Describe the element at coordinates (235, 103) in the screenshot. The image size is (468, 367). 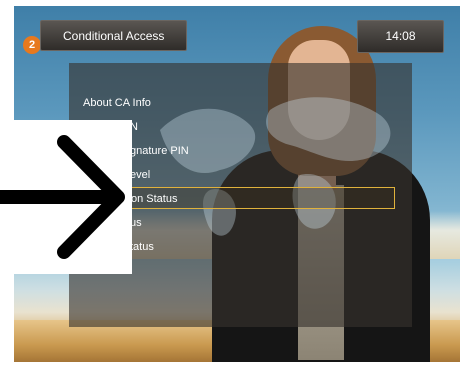
I see `menu-item-about-ca-info: About CA Info` at that location.